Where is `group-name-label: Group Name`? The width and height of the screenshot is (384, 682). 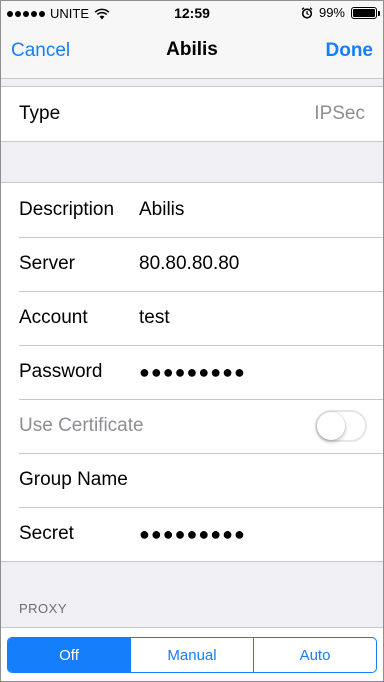
group-name-label: Group Name is located at coordinates (73, 479).